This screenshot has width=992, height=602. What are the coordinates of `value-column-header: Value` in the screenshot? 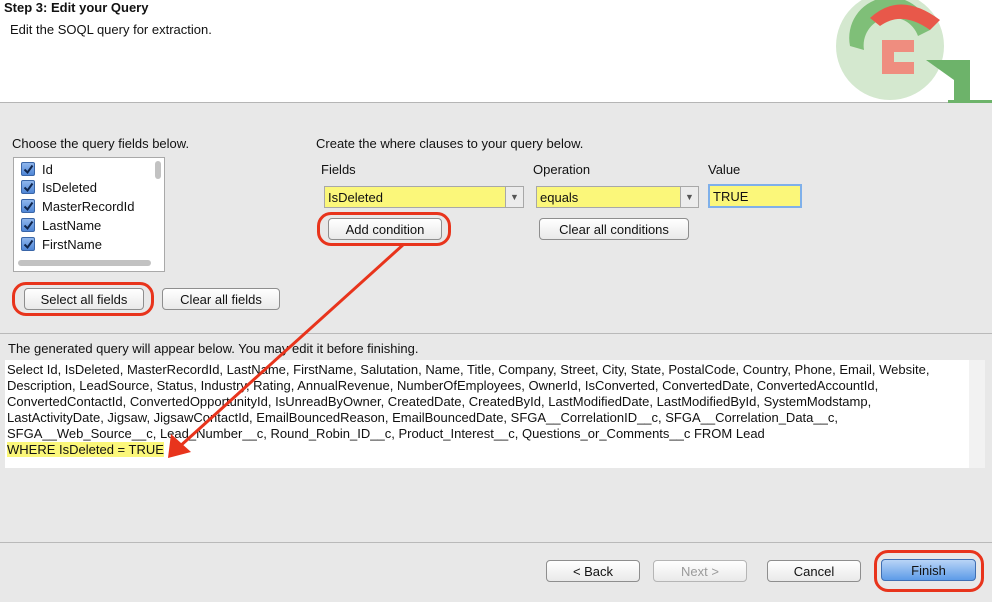 It's located at (724, 169).